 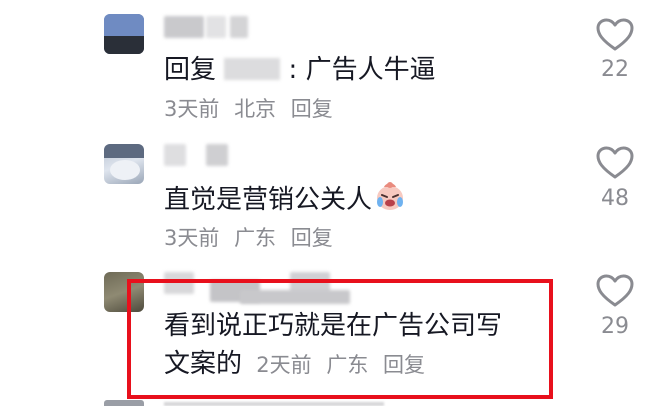 I want to click on like-count: 29, so click(x=615, y=326).